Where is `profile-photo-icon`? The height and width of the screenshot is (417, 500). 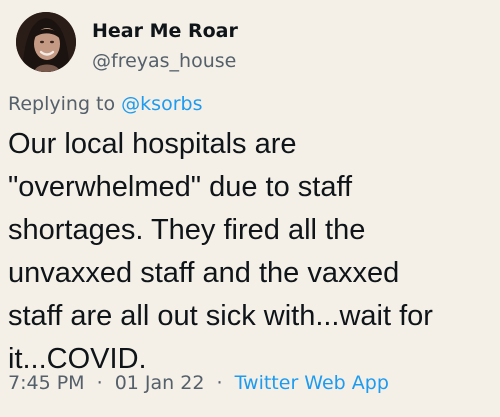
profile-photo-icon is located at coordinates (46, 42).